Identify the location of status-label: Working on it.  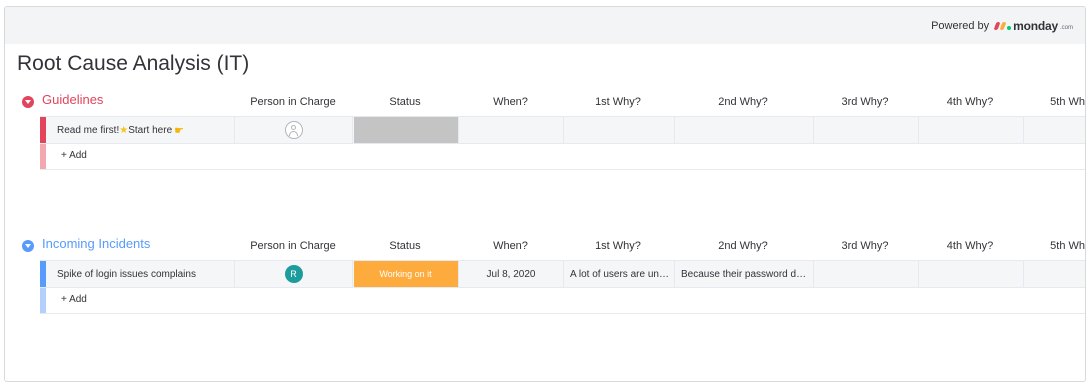
(405, 274).